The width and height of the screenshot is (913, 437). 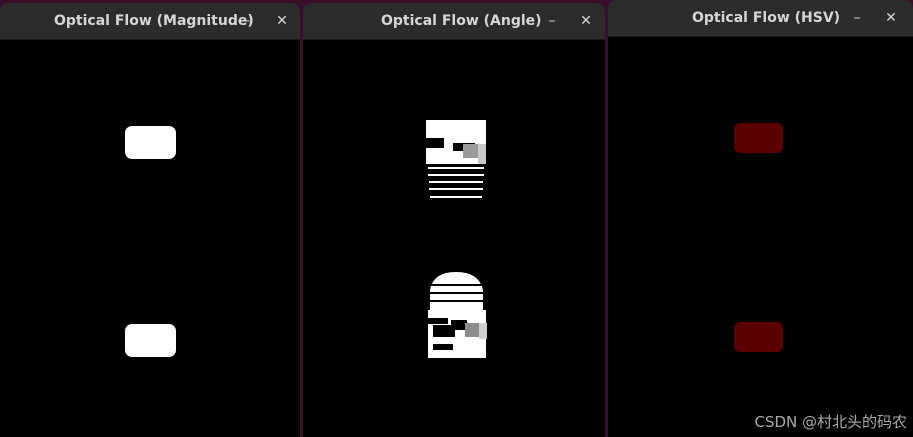 What do you see at coordinates (758, 138) in the screenshot?
I see `hsv-blob-top` at bounding box center [758, 138].